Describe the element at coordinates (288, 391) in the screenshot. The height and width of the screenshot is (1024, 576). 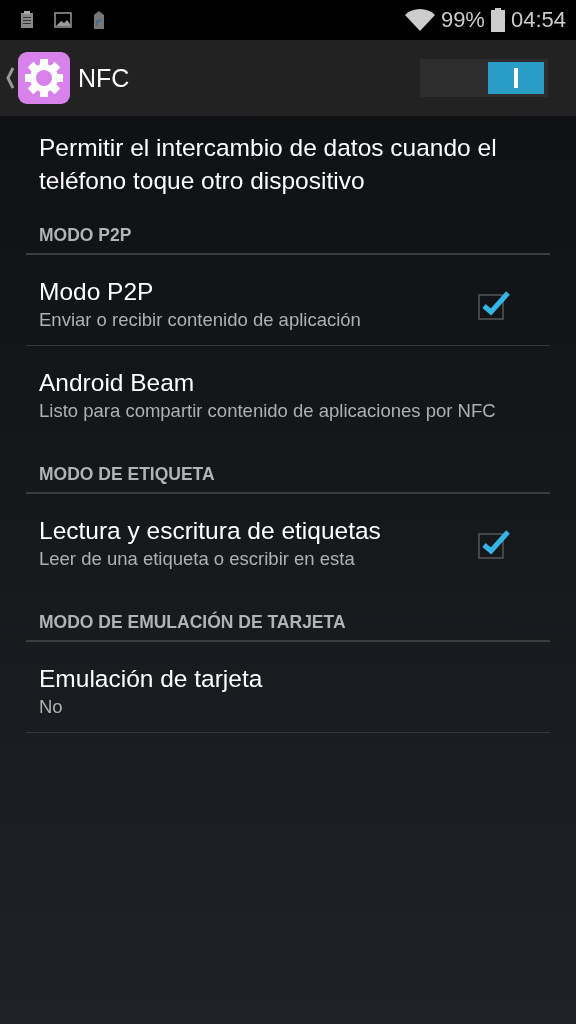
I see `preference-item: Android Beam Listo para compartir contenido de aplicaciones por NFC` at that location.